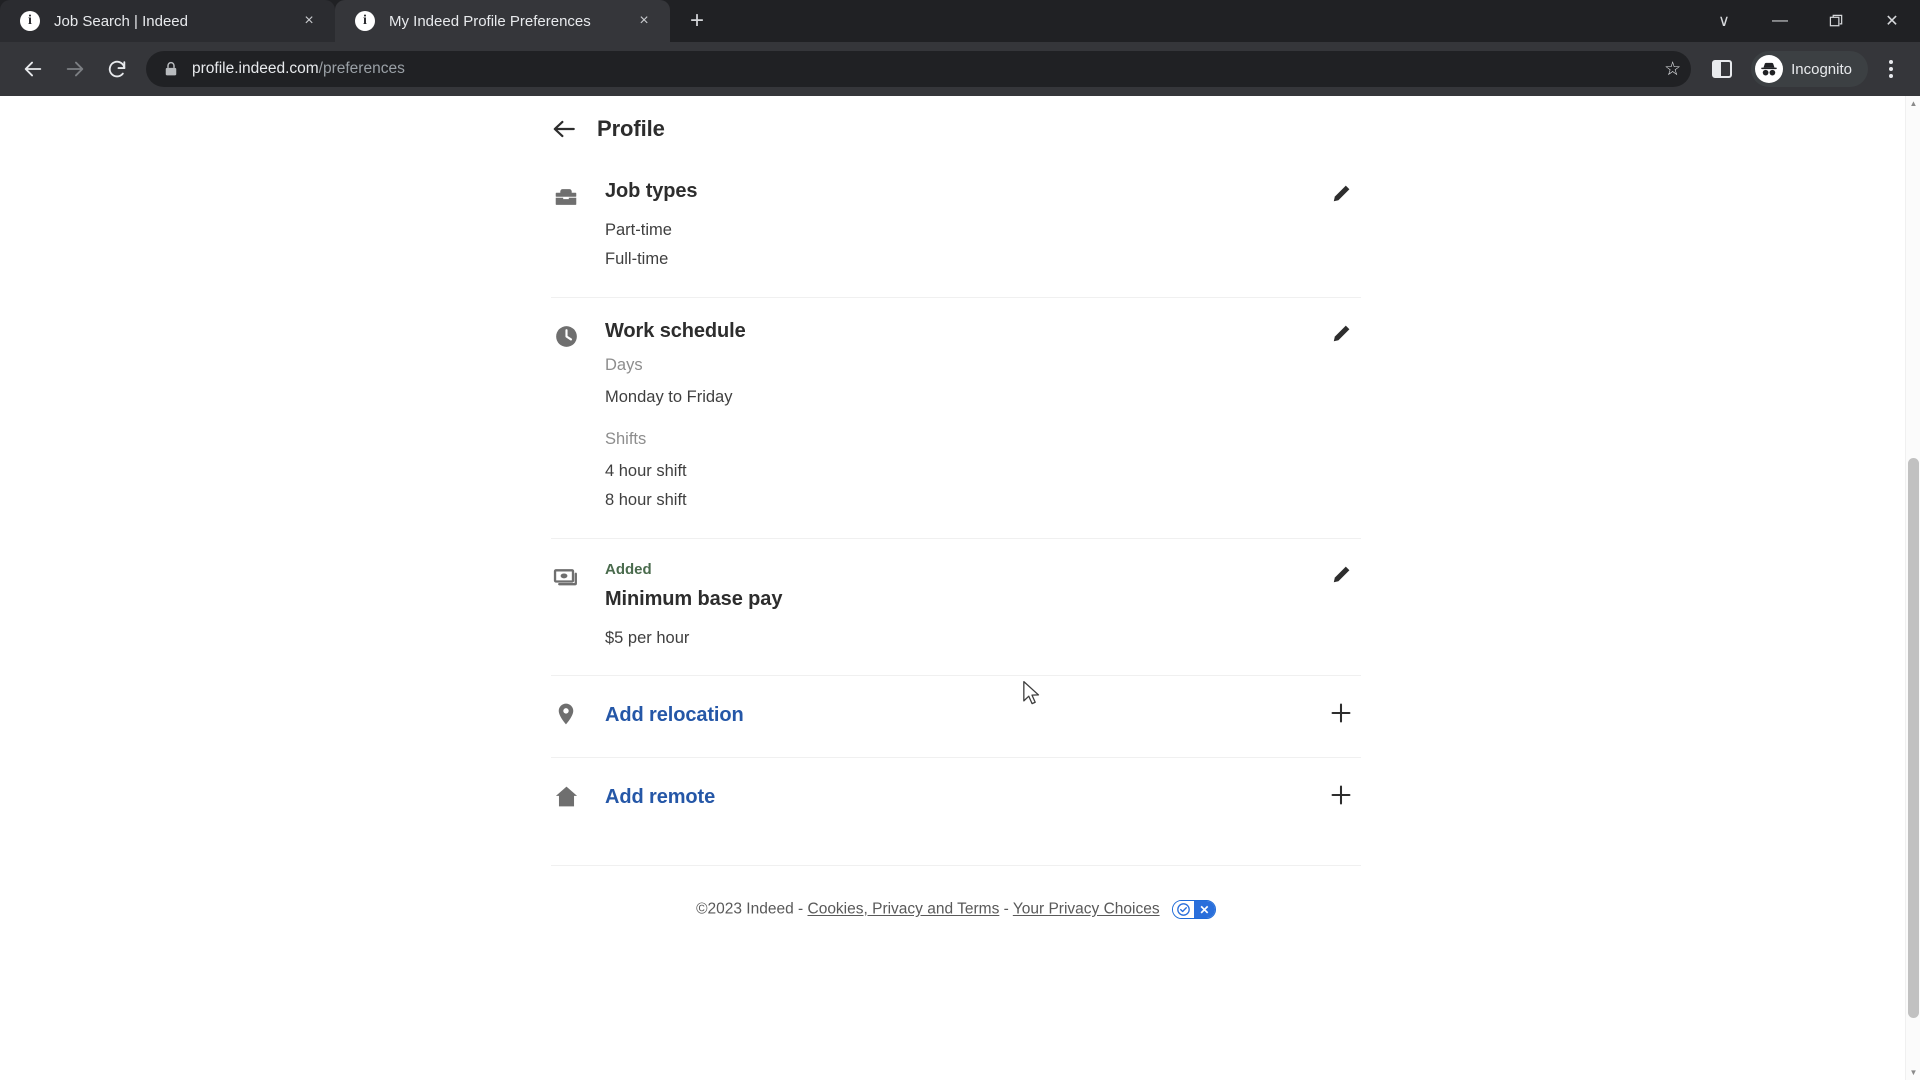  Describe the element at coordinates (750, 909) in the screenshot. I see `copyright-text: ©2023 Indeed -` at that location.